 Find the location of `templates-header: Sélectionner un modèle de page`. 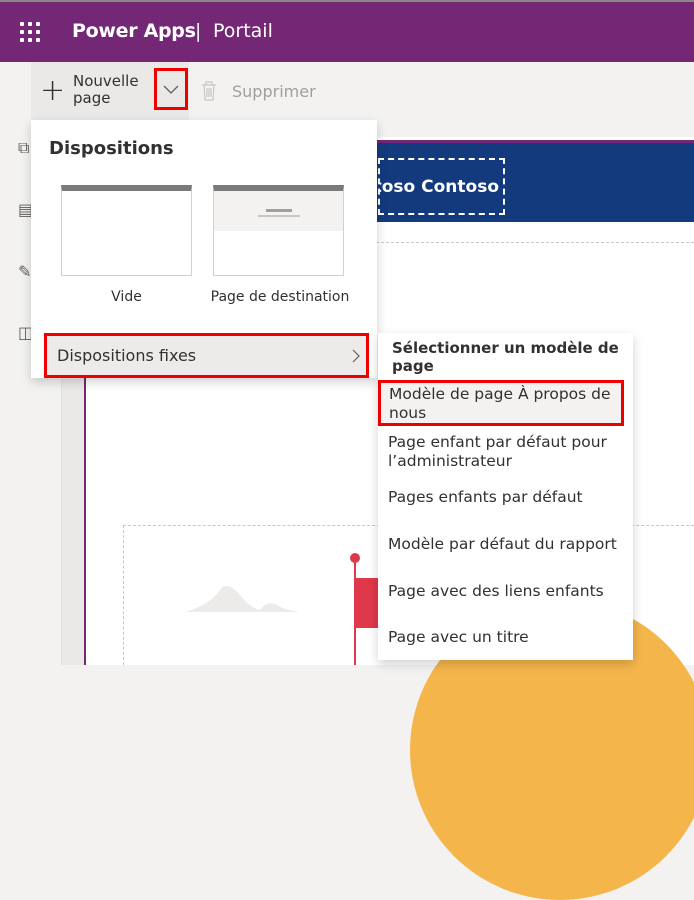

templates-header: Sélectionner un modèle de page is located at coordinates (505, 357).